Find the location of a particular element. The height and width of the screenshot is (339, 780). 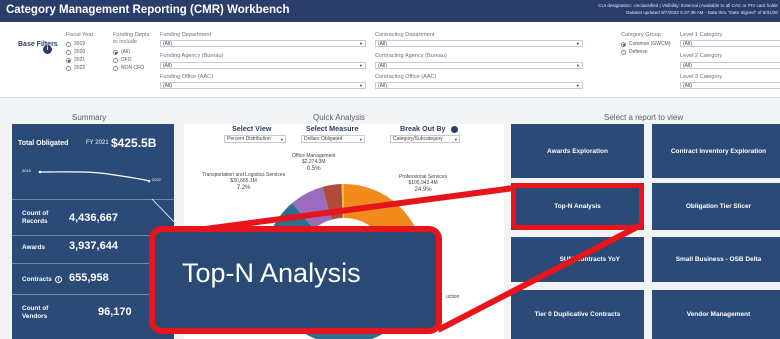

funding-department-label: Funding Department is located at coordinates (185, 35).